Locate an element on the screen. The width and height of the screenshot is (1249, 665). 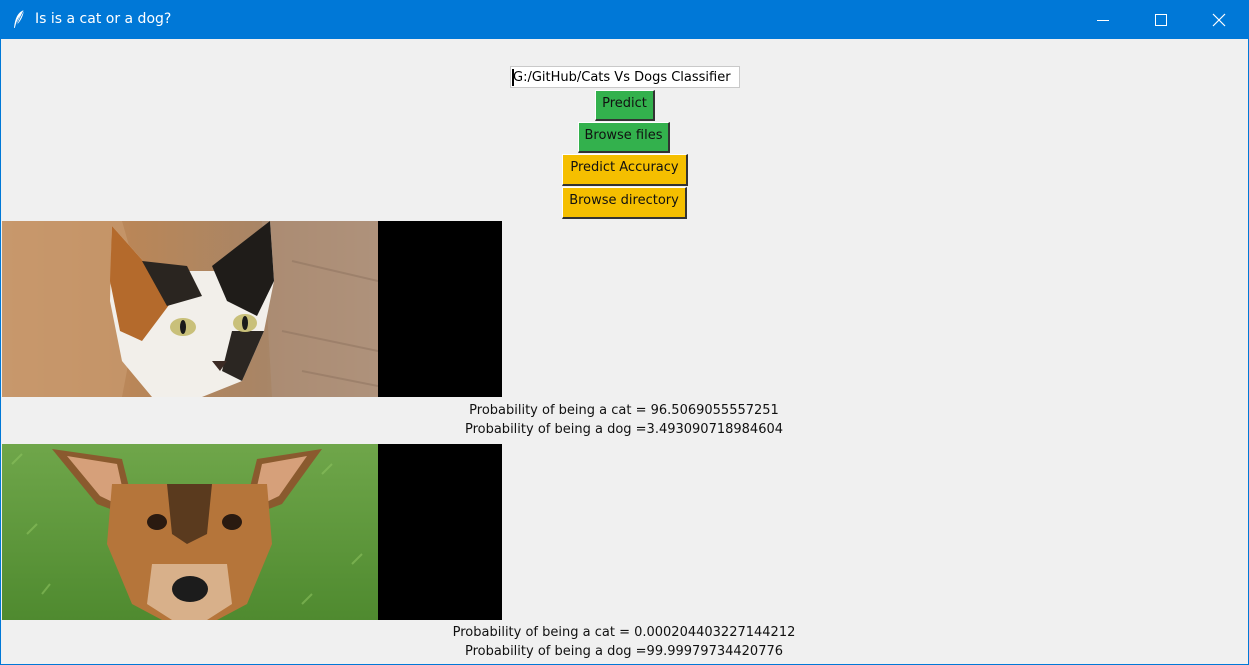
title-bar: Is is a cat or a dog? is located at coordinates (625, 19).